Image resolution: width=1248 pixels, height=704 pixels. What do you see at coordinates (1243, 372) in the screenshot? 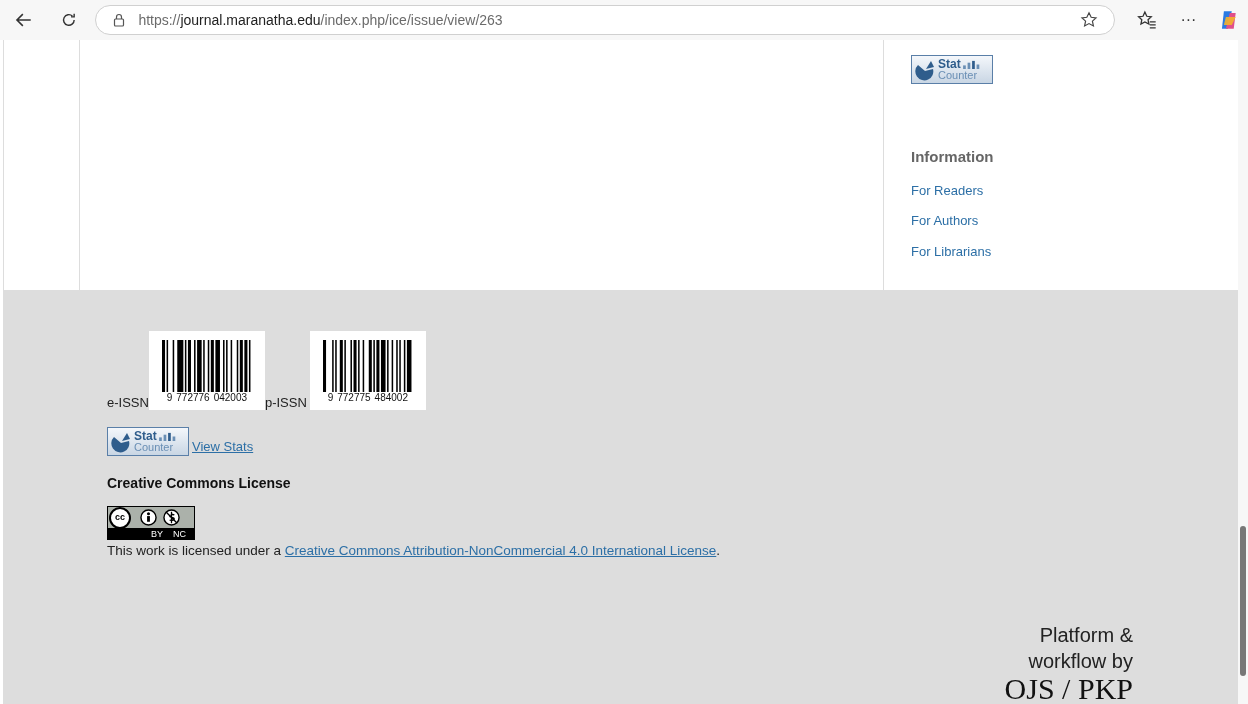
I see `scrollbar` at bounding box center [1243, 372].